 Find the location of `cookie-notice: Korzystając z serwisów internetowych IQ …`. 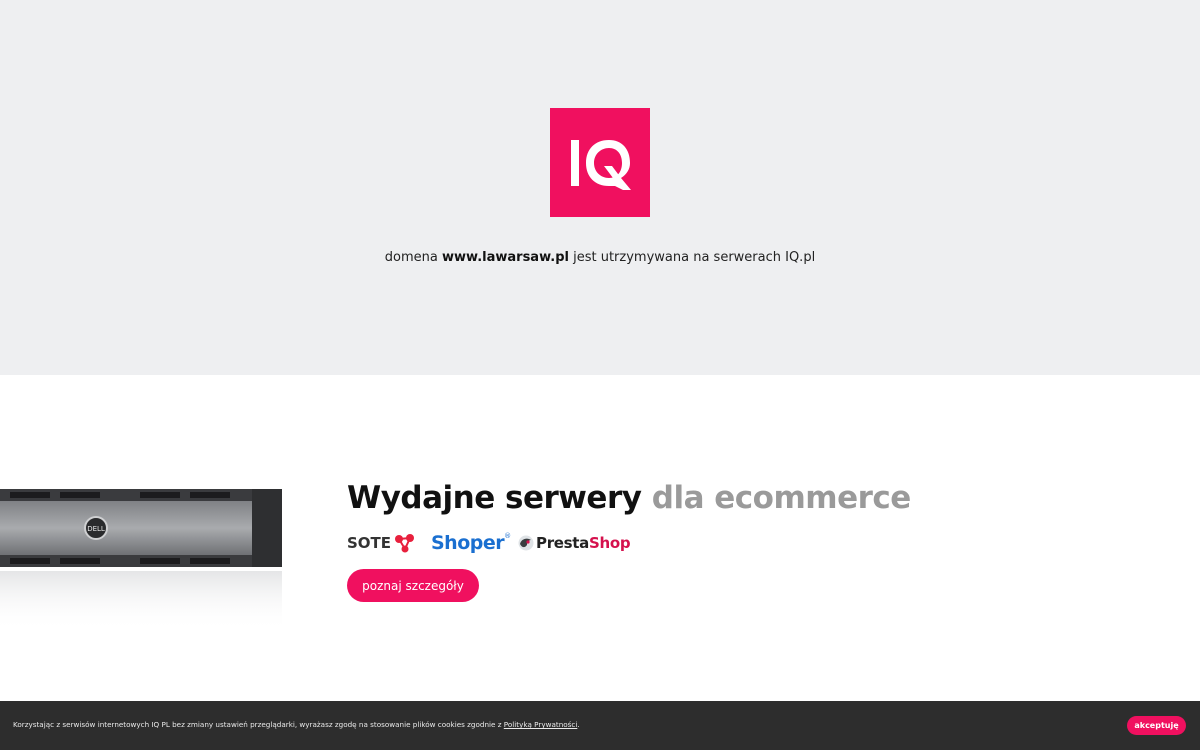

cookie-notice: Korzystając z serwisów internetowych IQ … is located at coordinates (296, 724).